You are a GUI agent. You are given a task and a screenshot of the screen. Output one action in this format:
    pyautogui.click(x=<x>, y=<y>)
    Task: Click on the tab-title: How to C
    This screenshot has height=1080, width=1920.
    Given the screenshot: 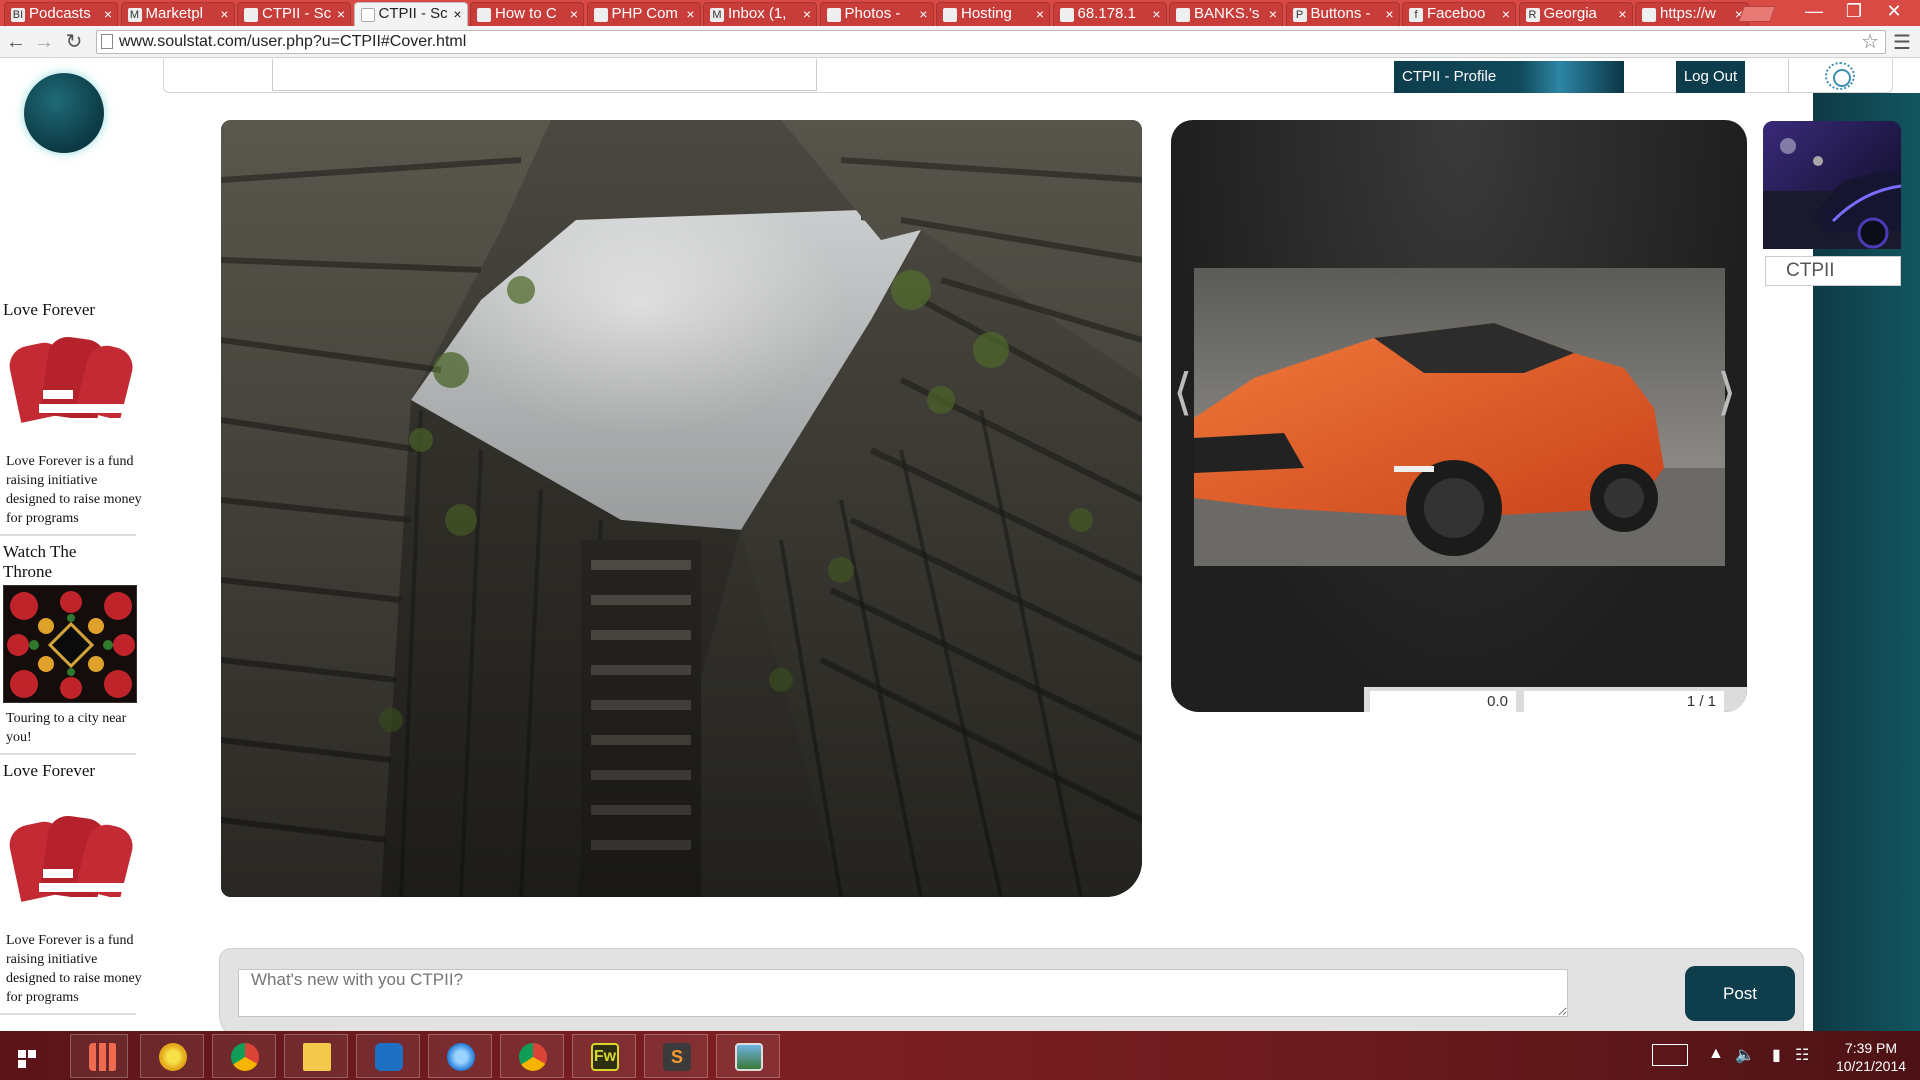 What is the action you would take?
    pyautogui.click(x=526, y=13)
    